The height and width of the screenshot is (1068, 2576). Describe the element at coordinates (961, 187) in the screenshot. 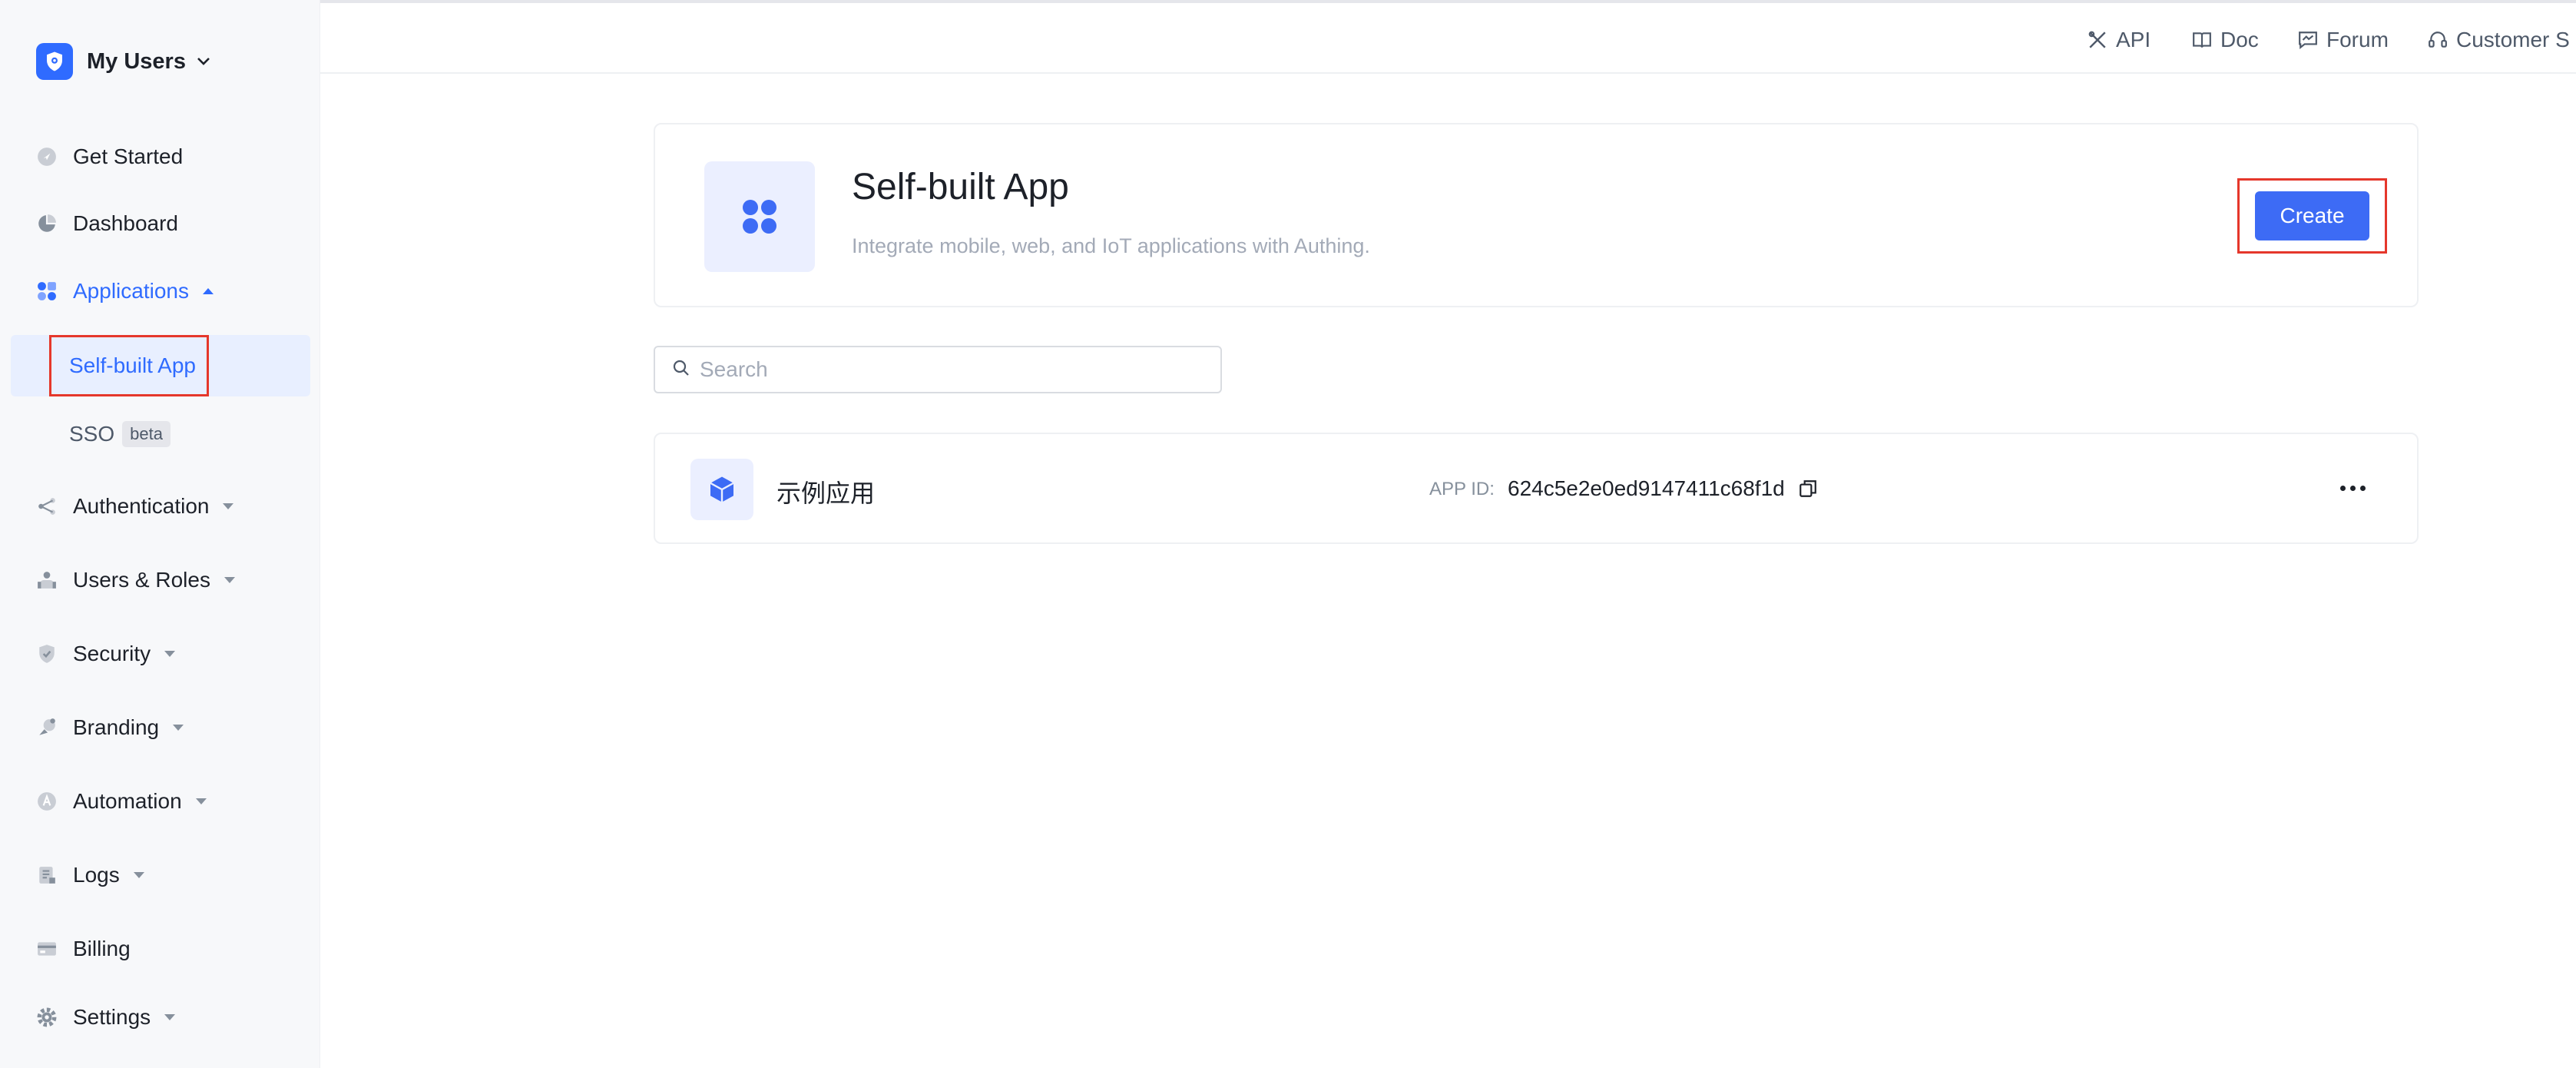

I see `page-title: Self-built App` at that location.